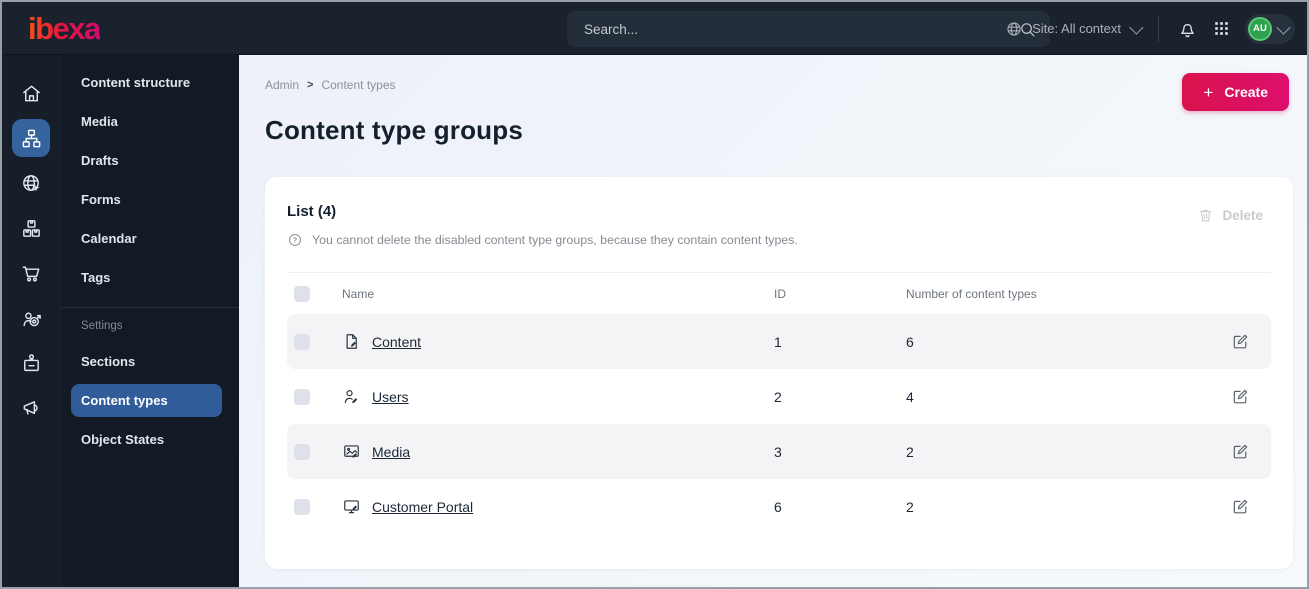  What do you see at coordinates (1208, 92) in the screenshot?
I see `plus-icon: +` at bounding box center [1208, 92].